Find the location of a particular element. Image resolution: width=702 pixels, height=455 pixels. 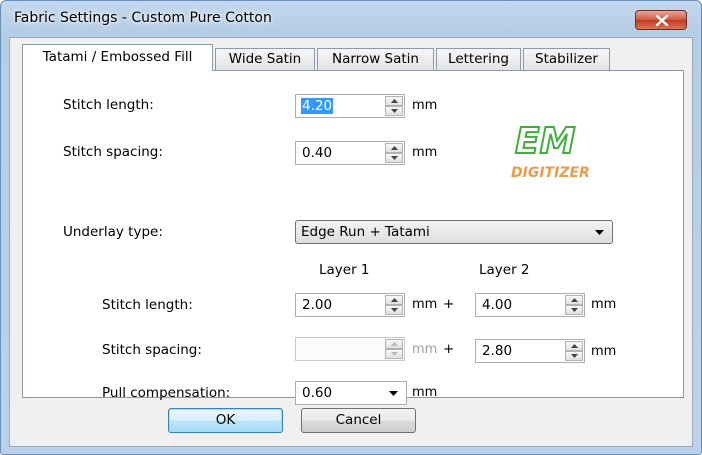

underlay-stitch-spacing-label: Stitch spacing: is located at coordinates (152, 350).